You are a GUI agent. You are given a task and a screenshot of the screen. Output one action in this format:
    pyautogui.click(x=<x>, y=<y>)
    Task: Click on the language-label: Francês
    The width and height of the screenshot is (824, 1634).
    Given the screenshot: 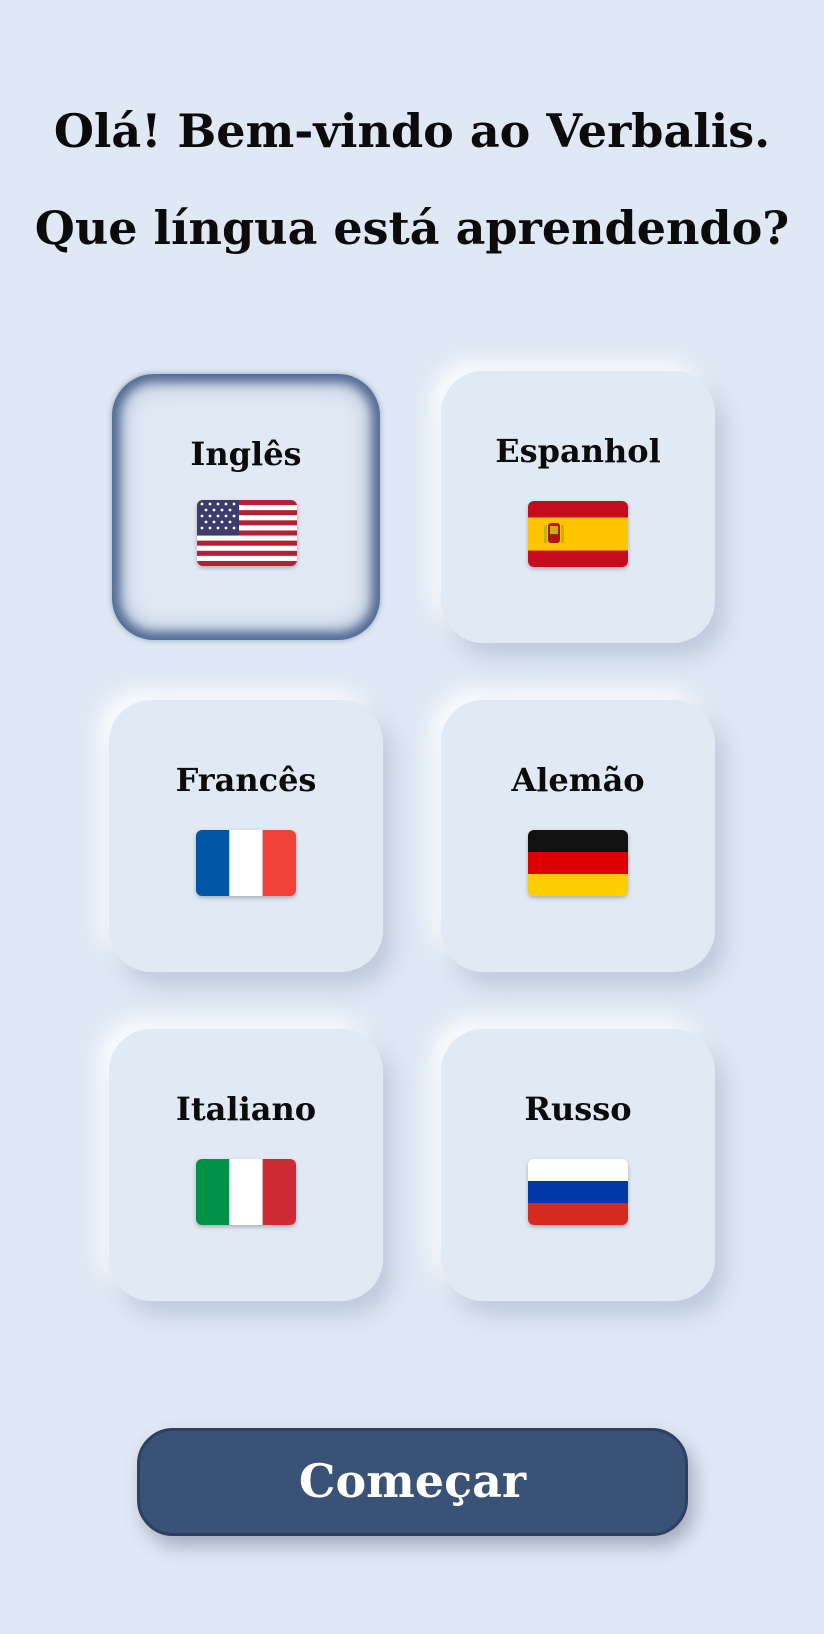 What is the action you would take?
    pyautogui.click(x=246, y=780)
    